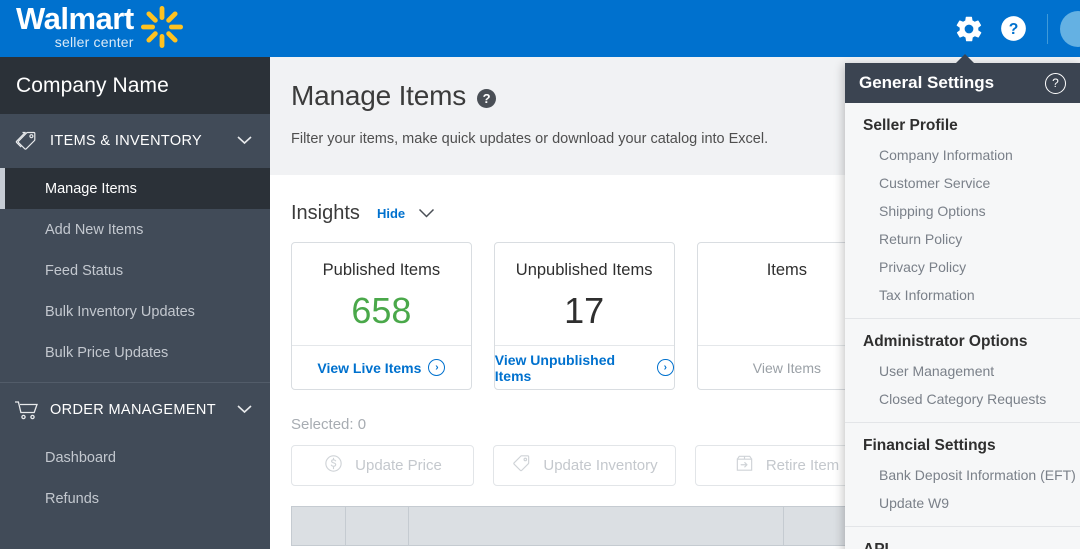  I want to click on card-title: Published Items, so click(381, 270).